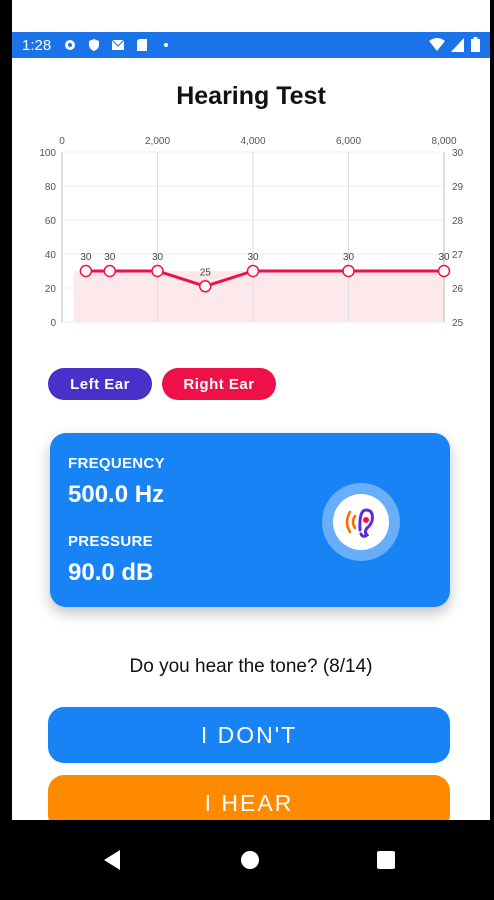 This screenshot has height=900, width=494. What do you see at coordinates (110, 541) in the screenshot?
I see `pressure-label: PRESSURE` at bounding box center [110, 541].